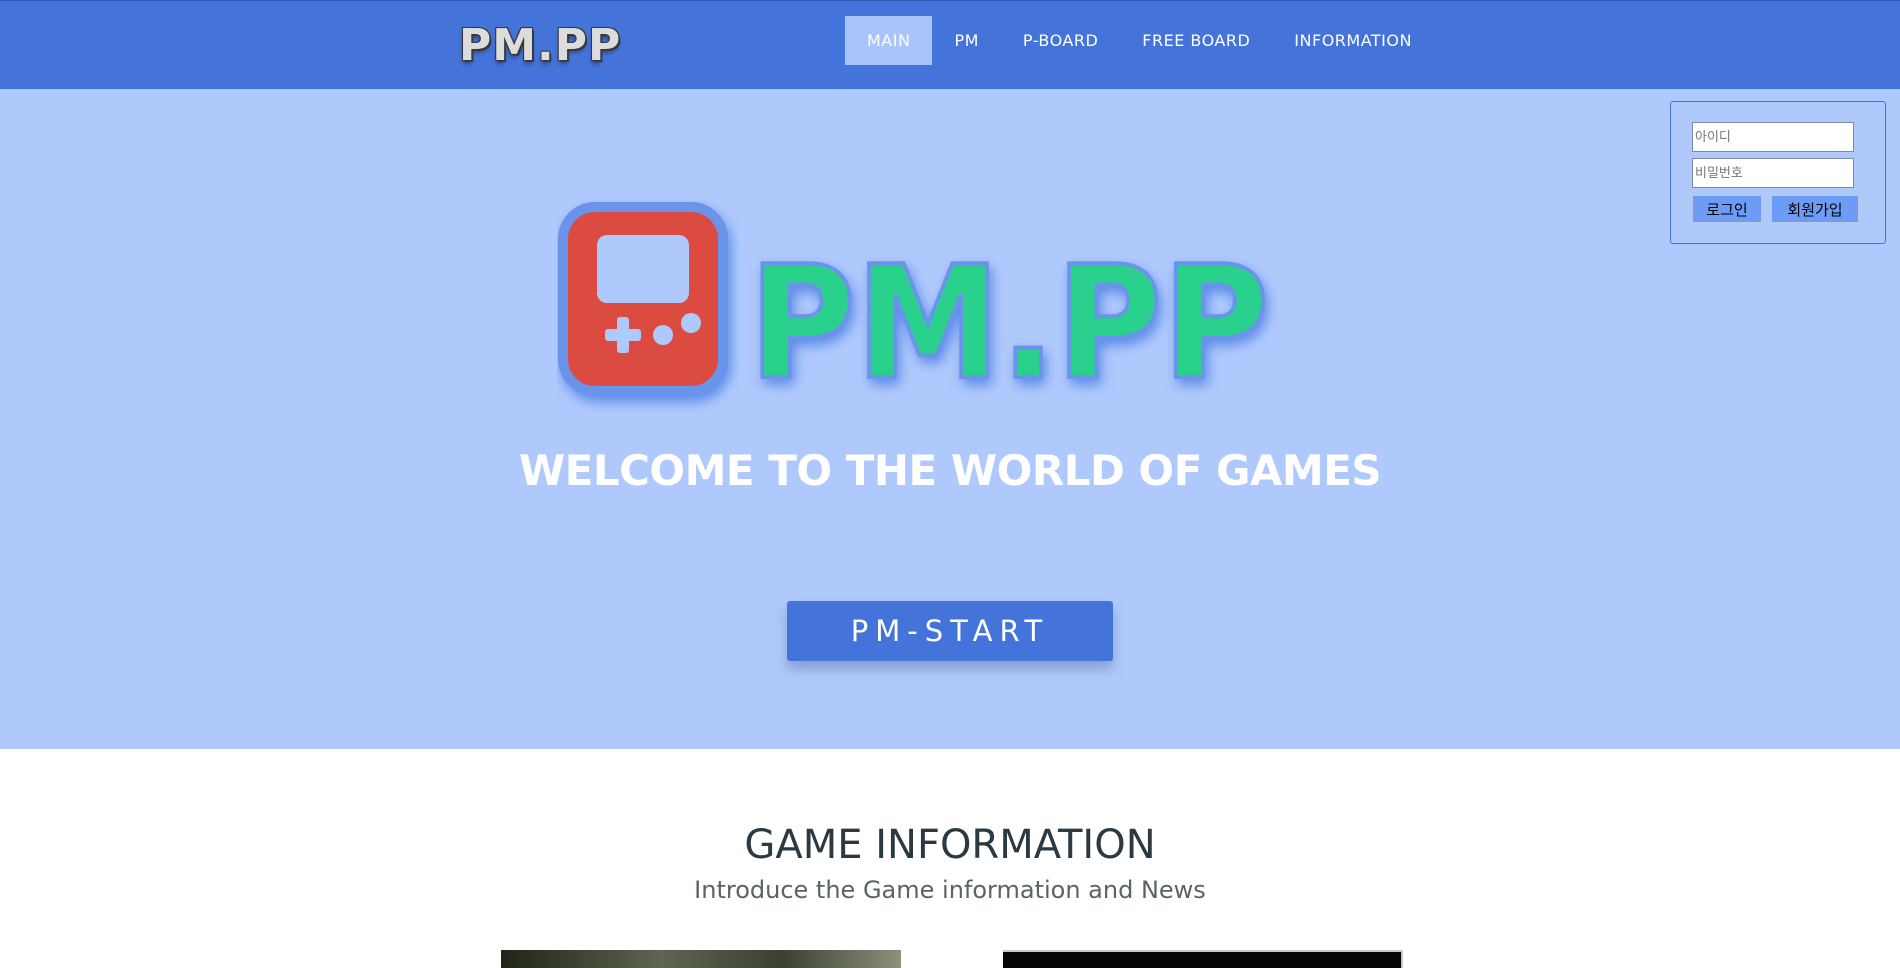  What do you see at coordinates (1773, 173) in the screenshot?
I see `password-input` at bounding box center [1773, 173].